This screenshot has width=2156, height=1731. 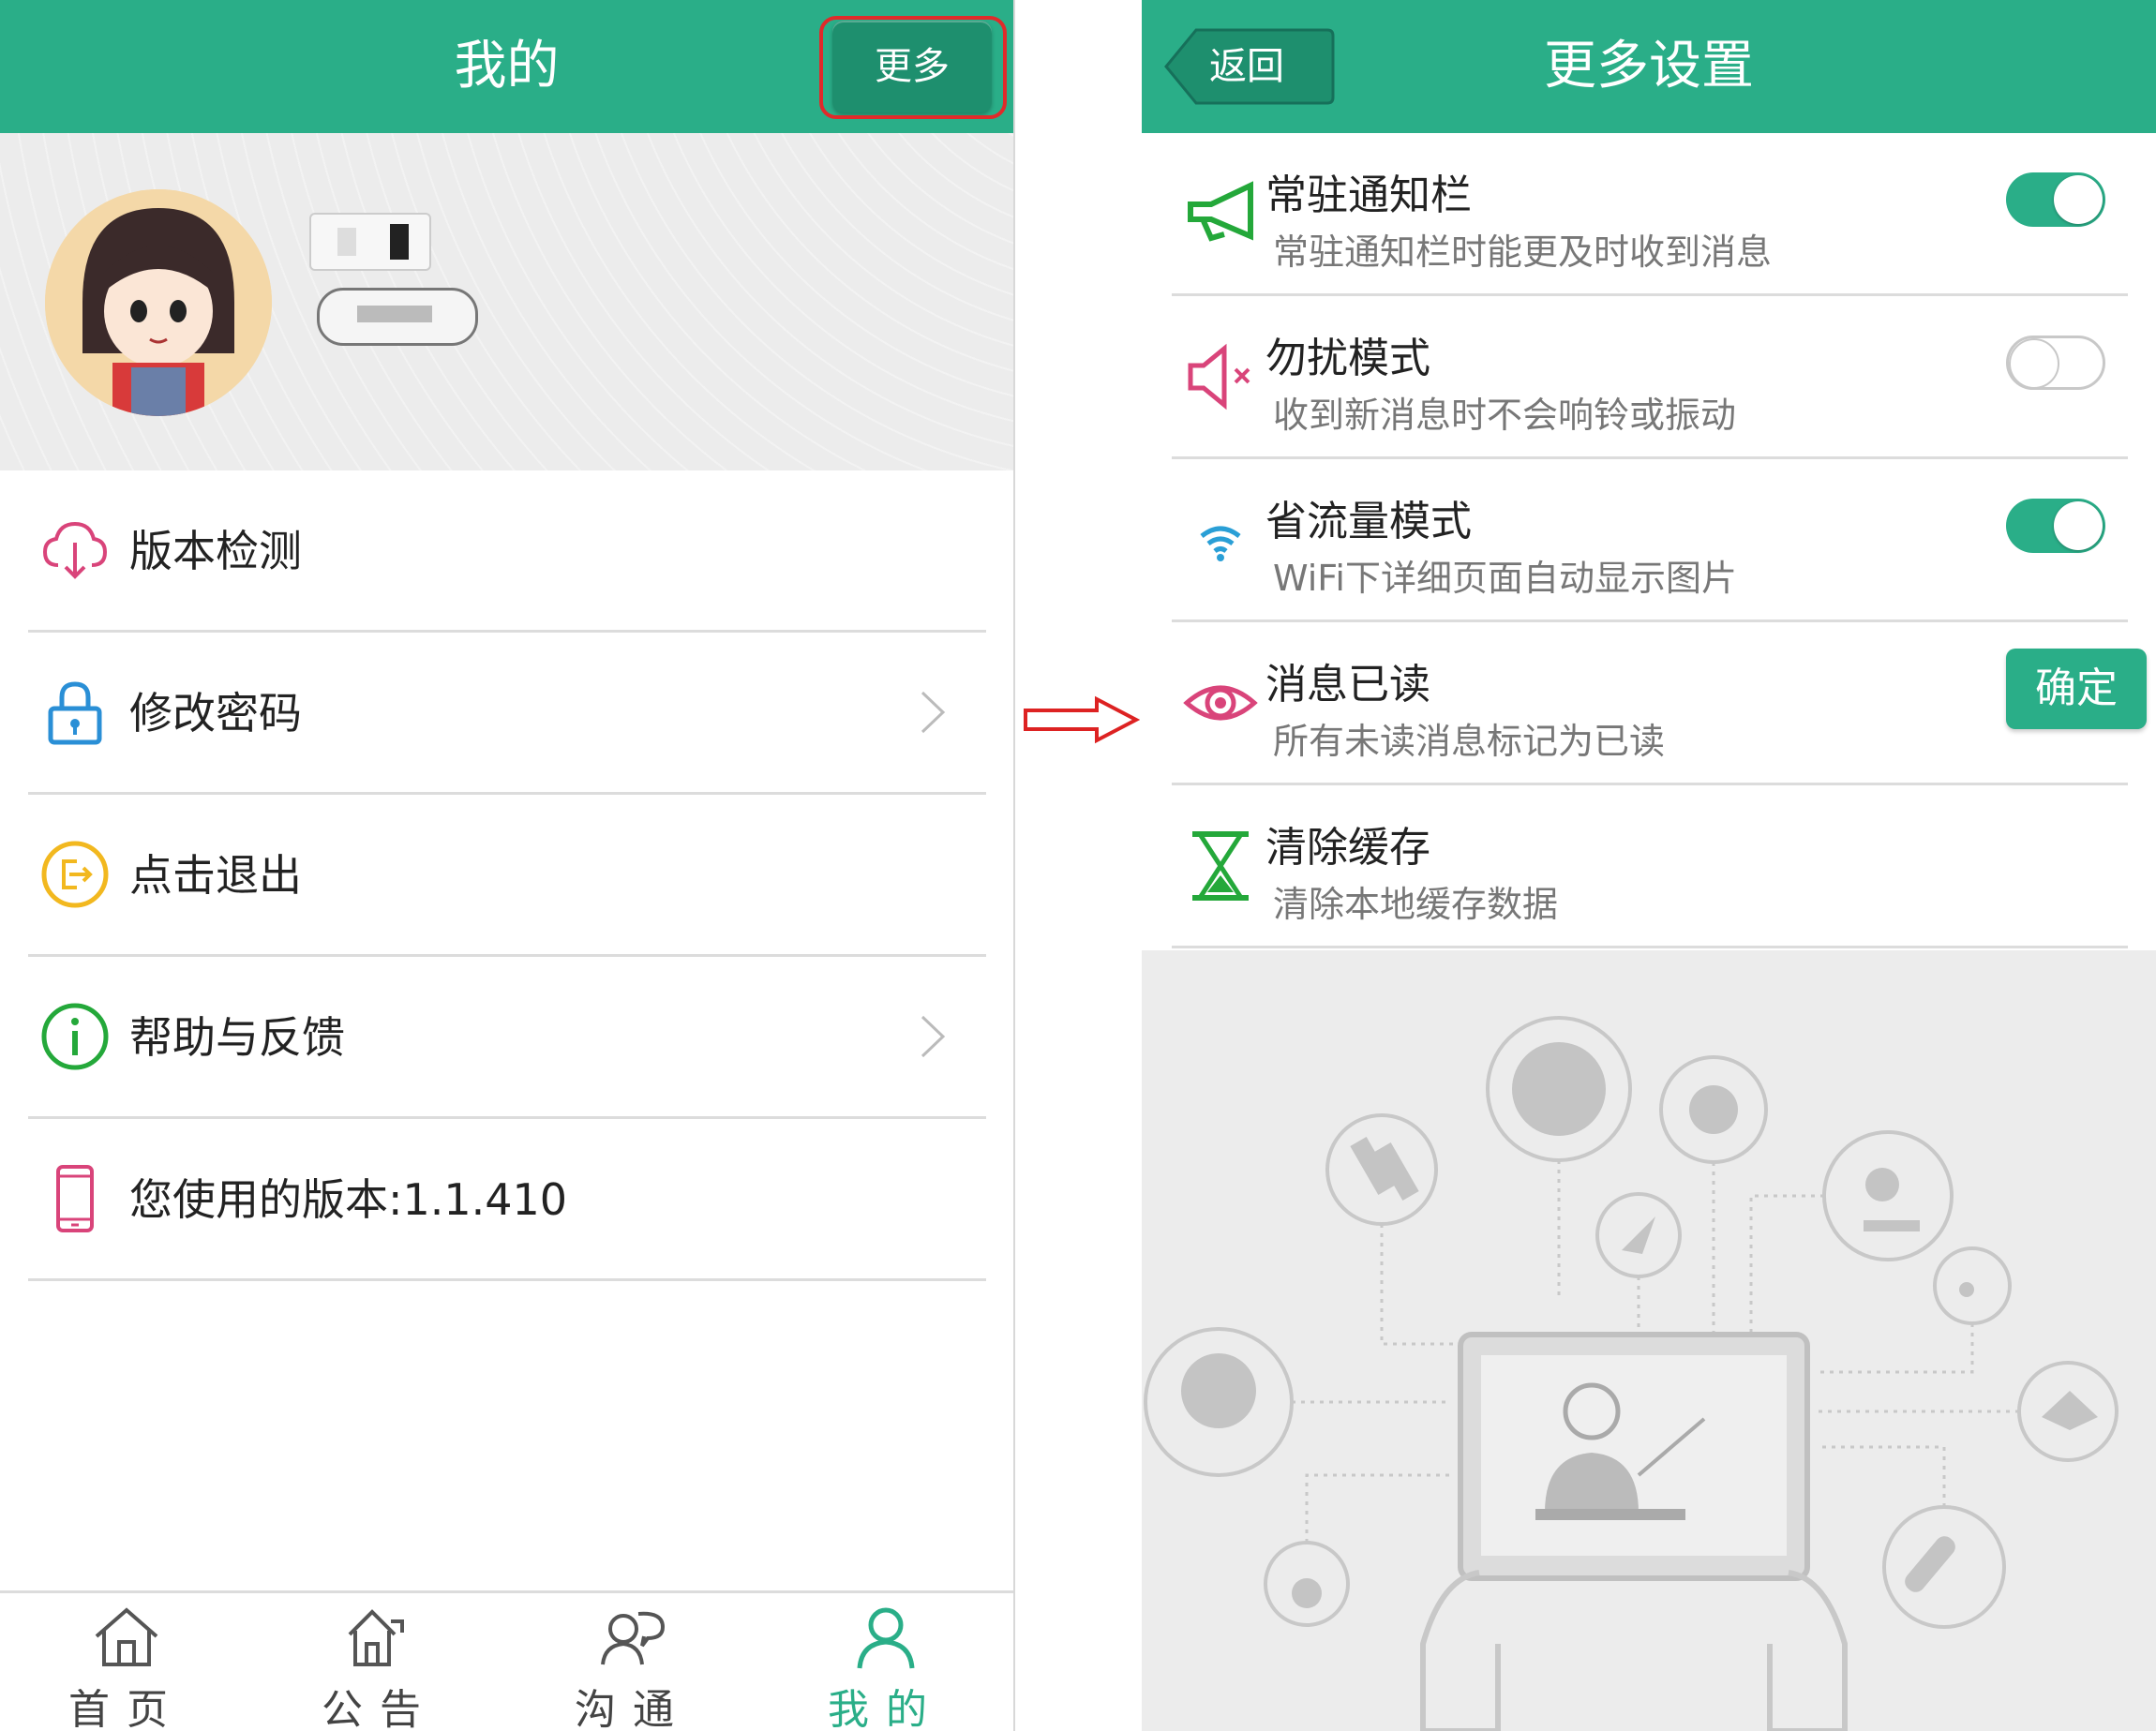 I want to click on setting-clear-cache: 清除缓存 清除本地缓存数据, so click(x=1650, y=867).